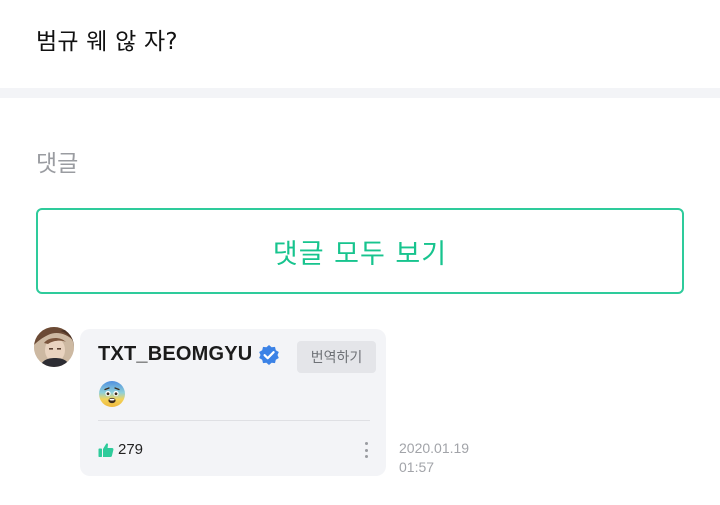 The height and width of the screenshot is (505, 720). I want to click on comment-author-row: TXT_BEOMGYU, so click(189, 354).